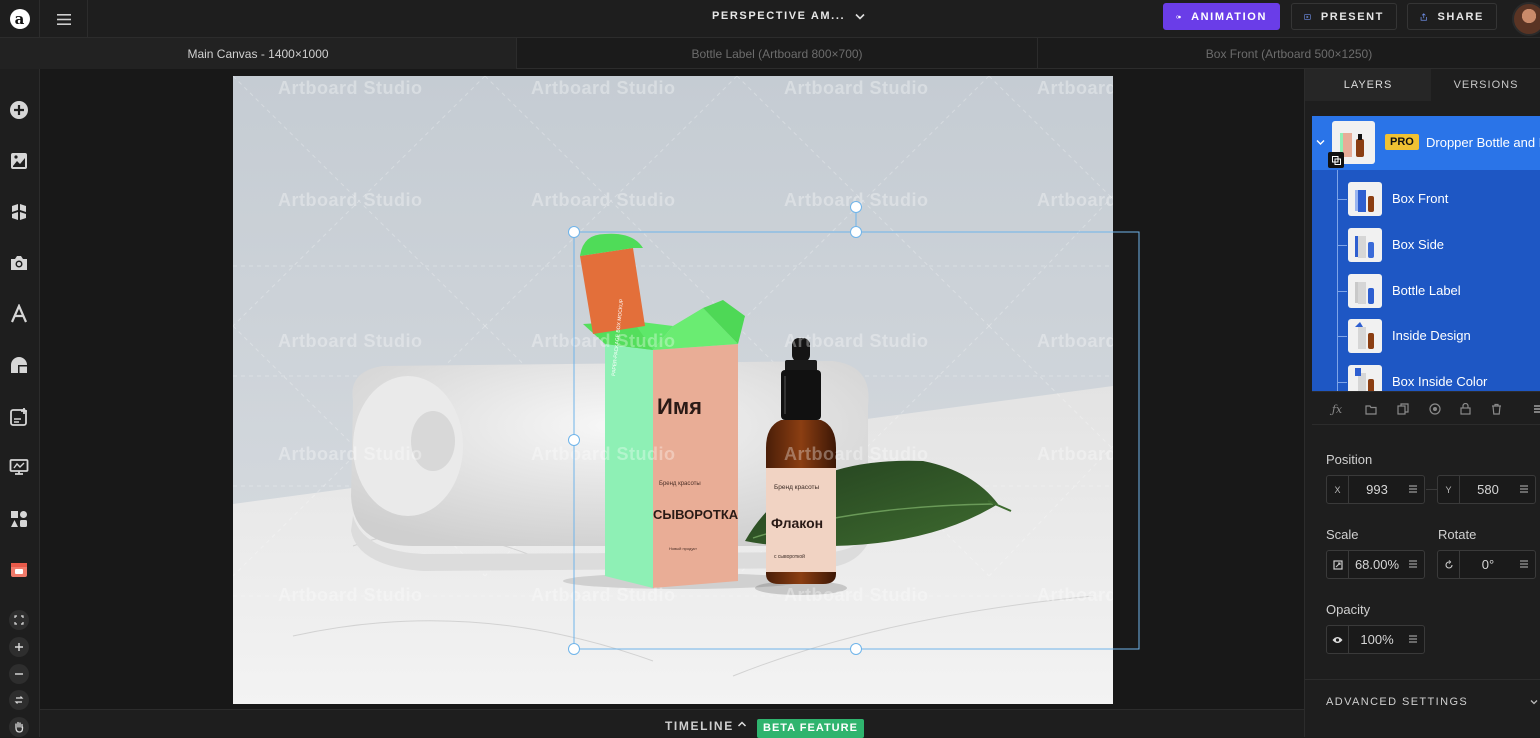 This screenshot has width=1540, height=738. I want to click on lock-icon, so click(1465, 409).